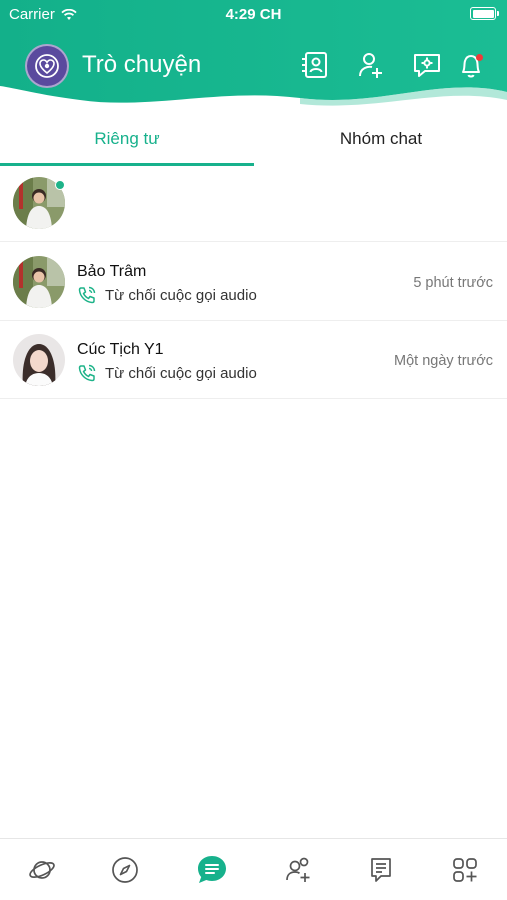  I want to click on status-bar: Carrier 4:29 CH, so click(253, 16).